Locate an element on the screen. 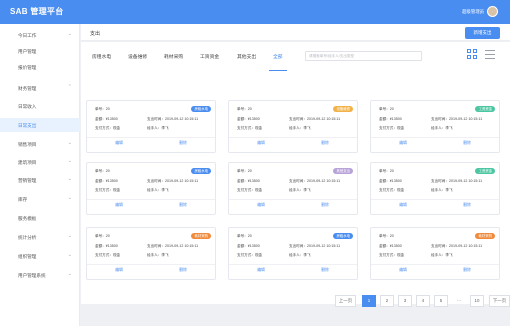  sidebar-item-user-system: 用户管理系统 ⌄ is located at coordinates (40, 275).